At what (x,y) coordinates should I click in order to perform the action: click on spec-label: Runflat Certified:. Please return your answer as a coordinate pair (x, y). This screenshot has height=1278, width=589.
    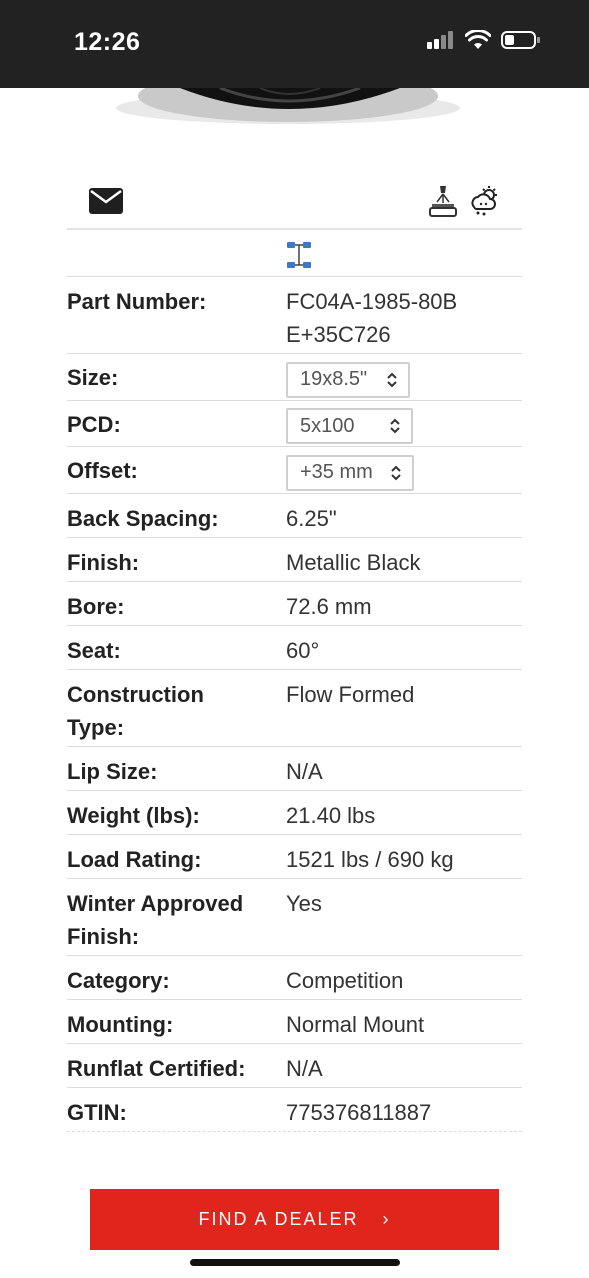
    Looking at the image, I should click on (156, 1068).